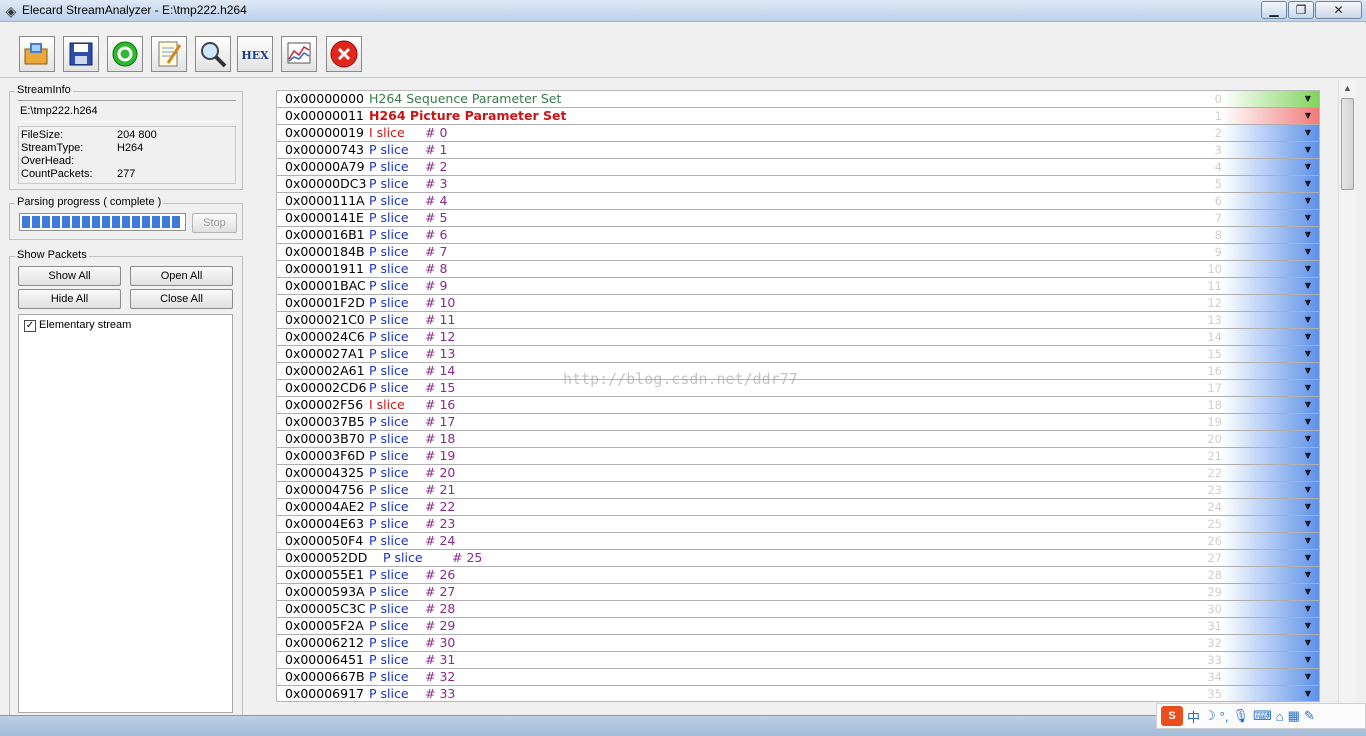 Image resolution: width=1366 pixels, height=736 pixels. I want to click on packet-row: 0x00002A61 P slice # 14 16 ⩔, so click(798, 371).